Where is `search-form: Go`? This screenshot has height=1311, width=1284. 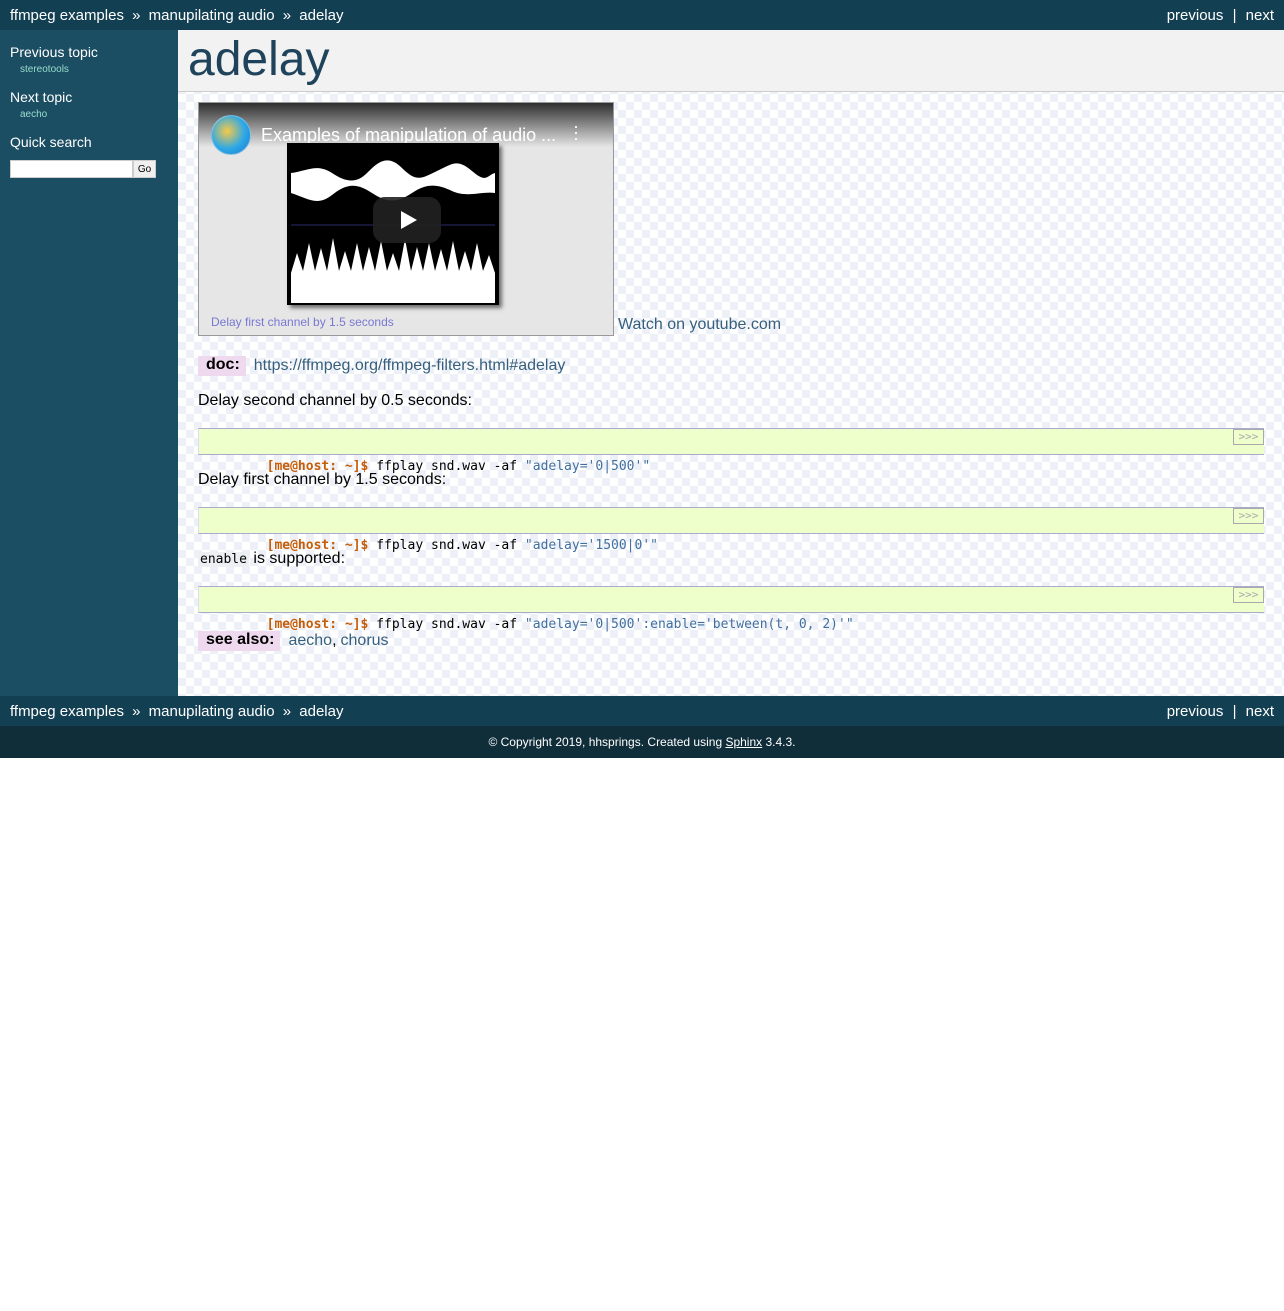
search-form: Go is located at coordinates (83, 169).